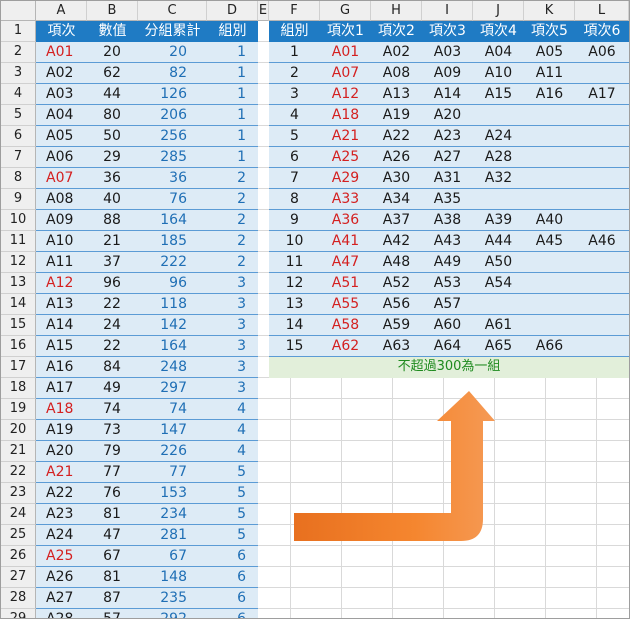  What do you see at coordinates (18, 409) in the screenshot?
I see `row-header-19: 19` at bounding box center [18, 409].